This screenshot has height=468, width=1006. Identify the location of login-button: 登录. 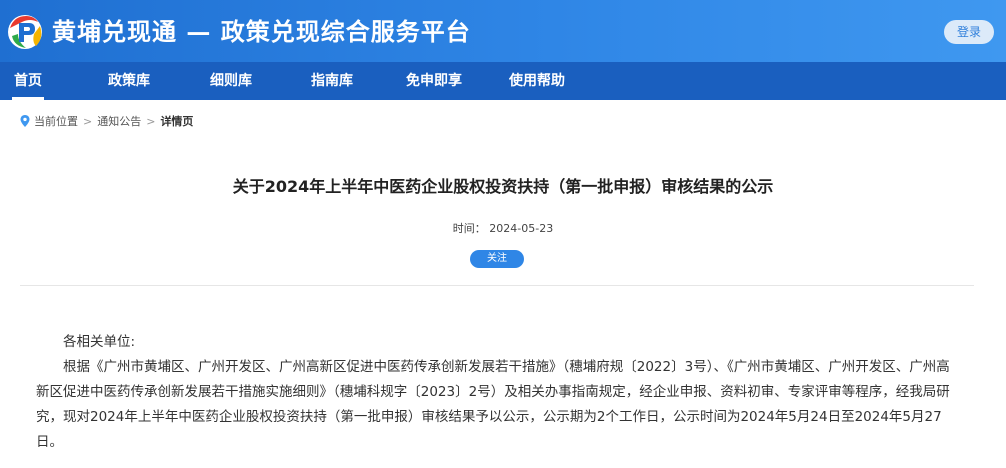
(969, 32).